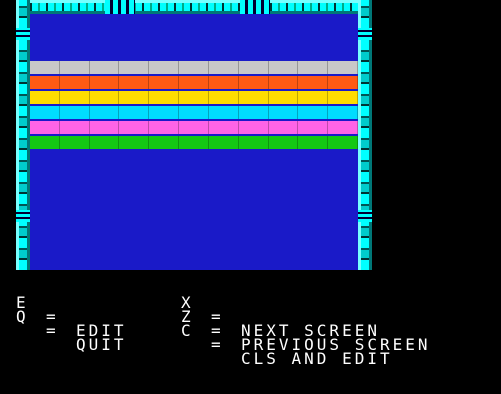 The image size is (501, 394). Describe the element at coordinates (279, 310) in the screenshot. I see `help-row-next-screen: X = NEXT SCREEN` at that location.